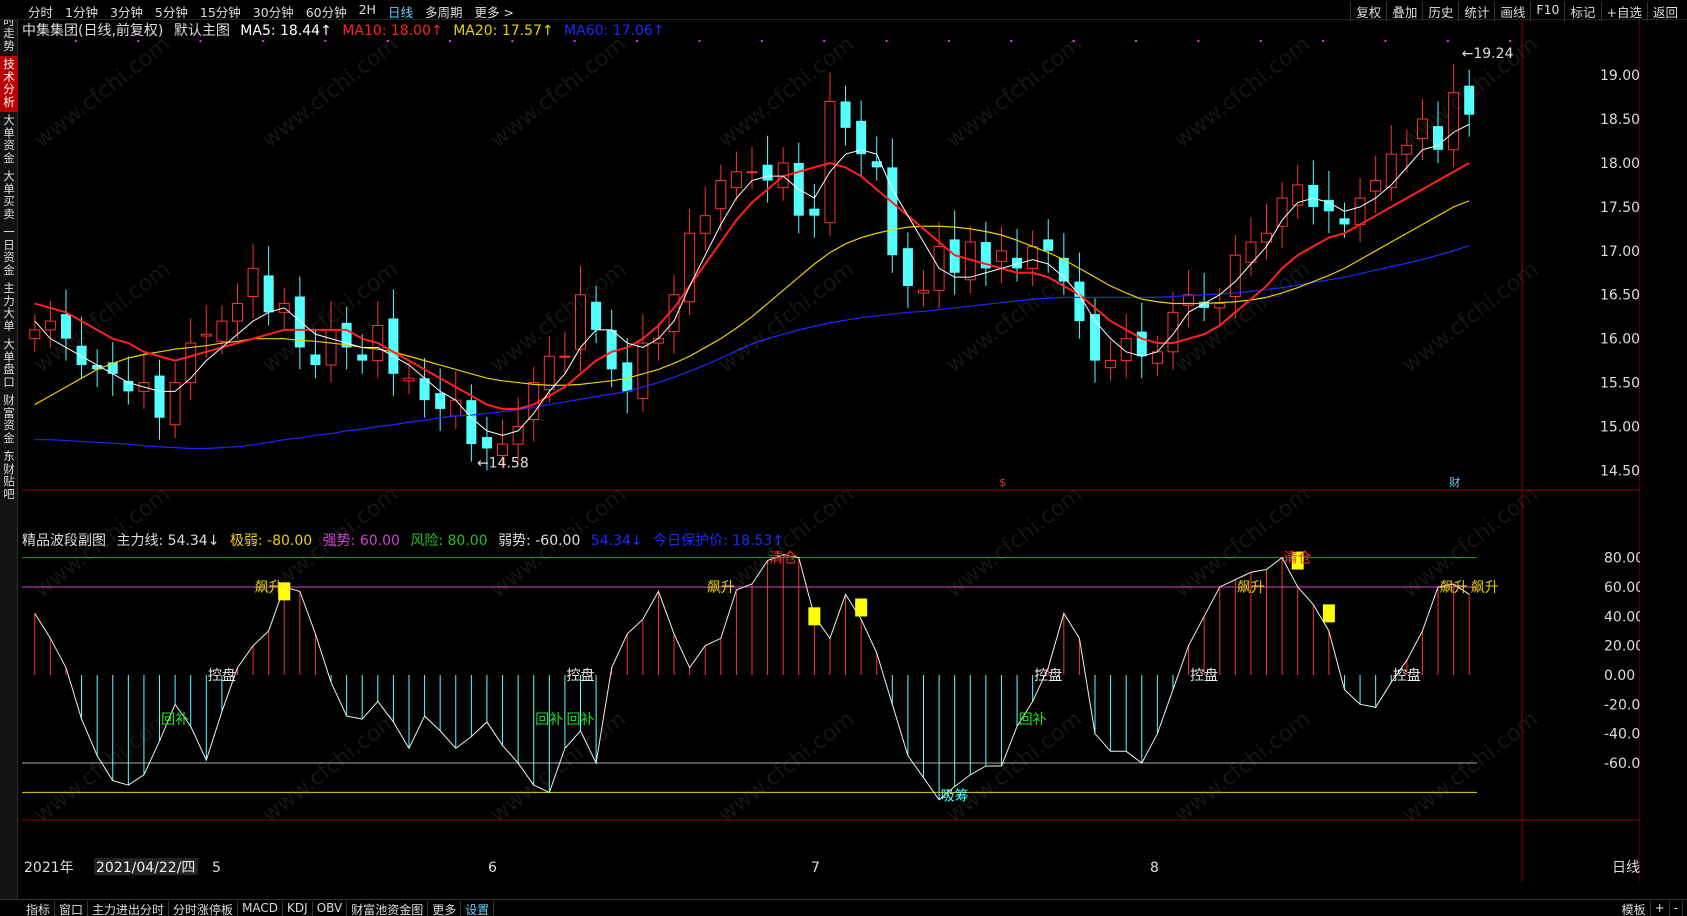  I want to click on bottom-right-0: 模板, so click(1634, 908).